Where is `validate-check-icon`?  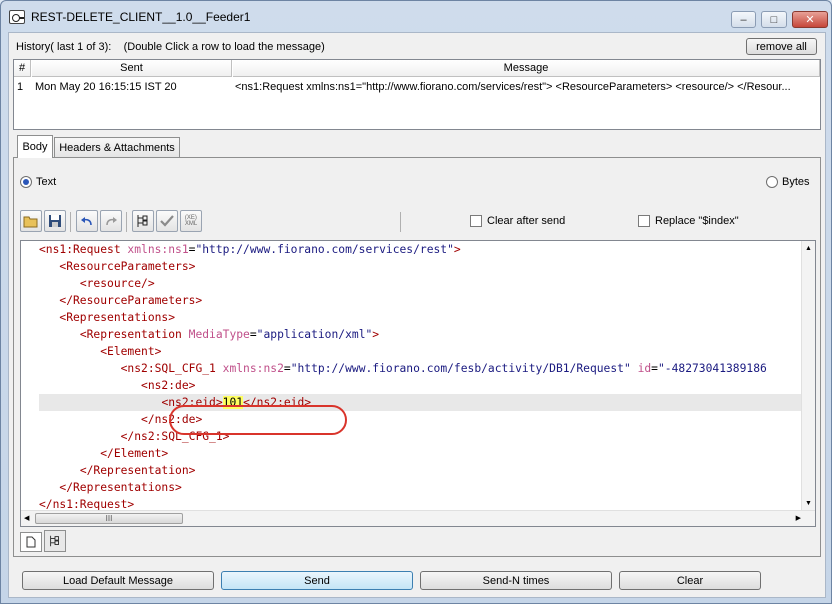 validate-check-icon is located at coordinates (167, 221).